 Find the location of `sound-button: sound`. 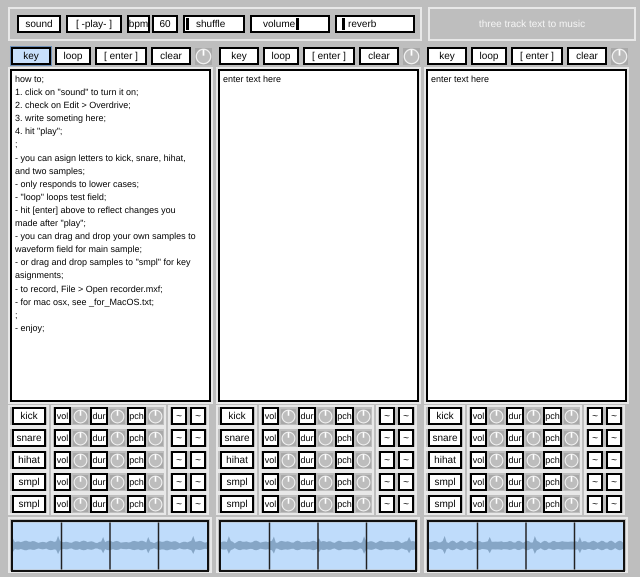

sound-button: sound is located at coordinates (39, 24).